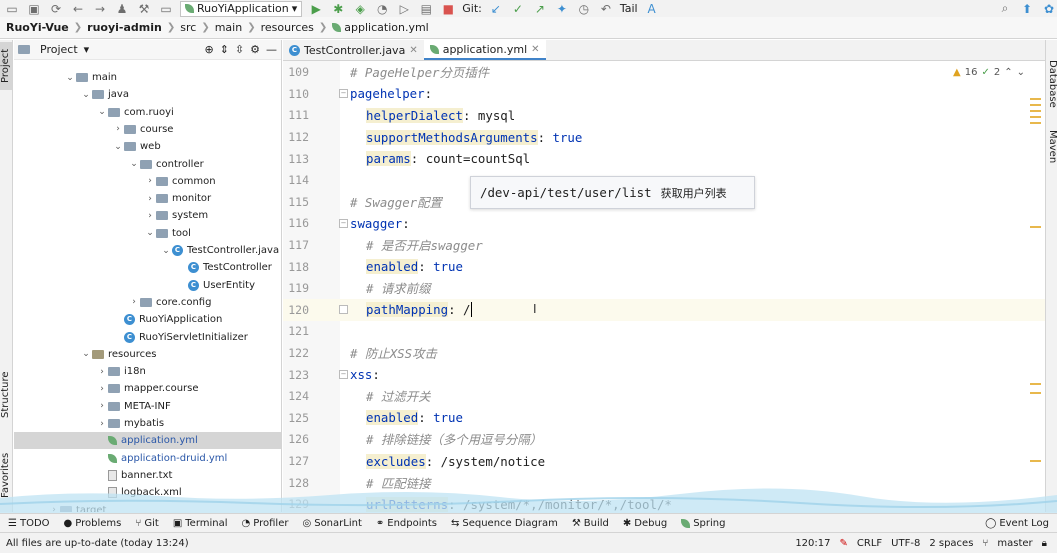  What do you see at coordinates (404, 9) in the screenshot?
I see `resume-icon: ▷` at bounding box center [404, 9].